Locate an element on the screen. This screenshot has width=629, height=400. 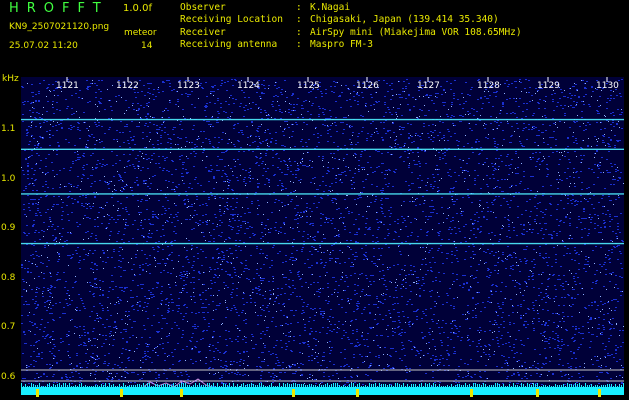
info-value: K.Nagai is located at coordinates (330, 7).